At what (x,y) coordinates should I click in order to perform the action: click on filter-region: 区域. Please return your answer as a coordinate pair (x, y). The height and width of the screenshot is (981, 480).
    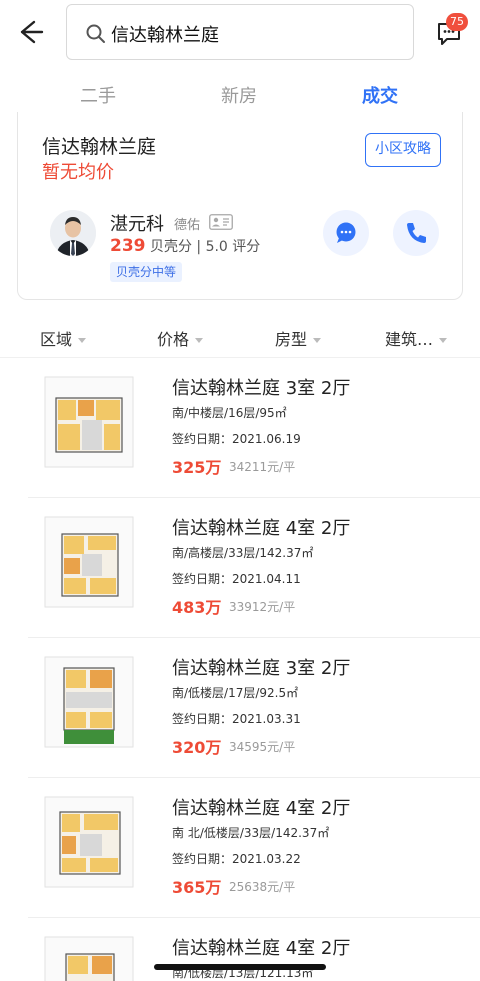
    Looking at the image, I should click on (63, 338).